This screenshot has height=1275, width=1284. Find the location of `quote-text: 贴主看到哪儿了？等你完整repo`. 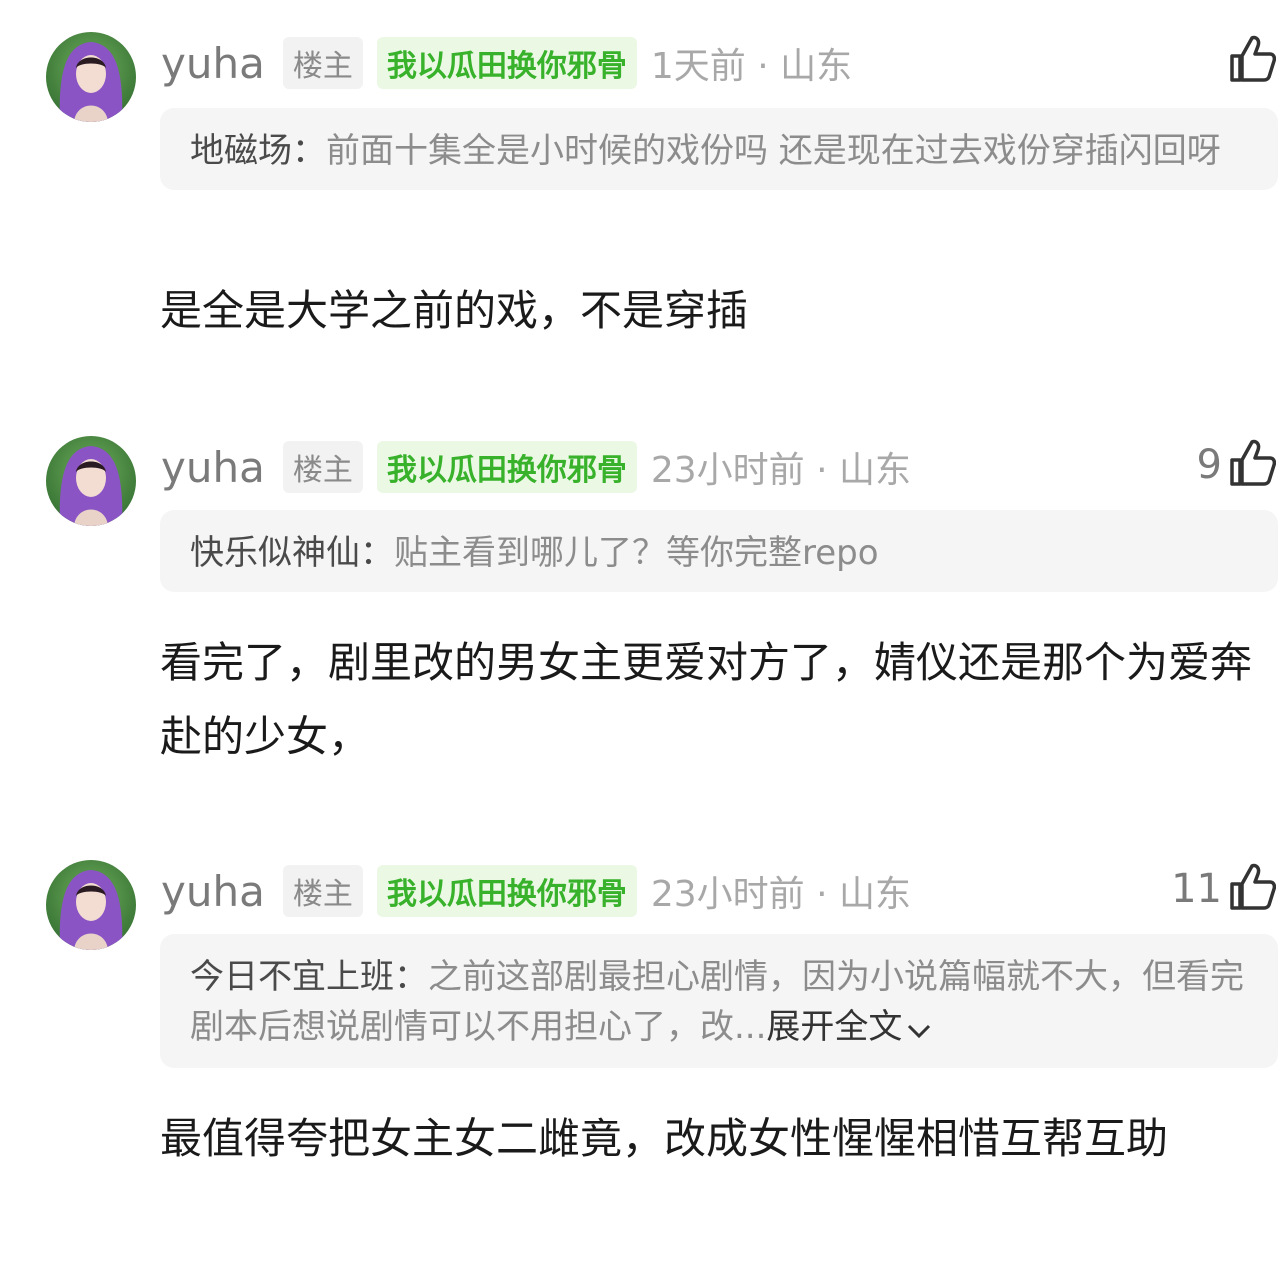

quote-text: 贴主看到哪儿了？等你完整repo is located at coordinates (636, 553).